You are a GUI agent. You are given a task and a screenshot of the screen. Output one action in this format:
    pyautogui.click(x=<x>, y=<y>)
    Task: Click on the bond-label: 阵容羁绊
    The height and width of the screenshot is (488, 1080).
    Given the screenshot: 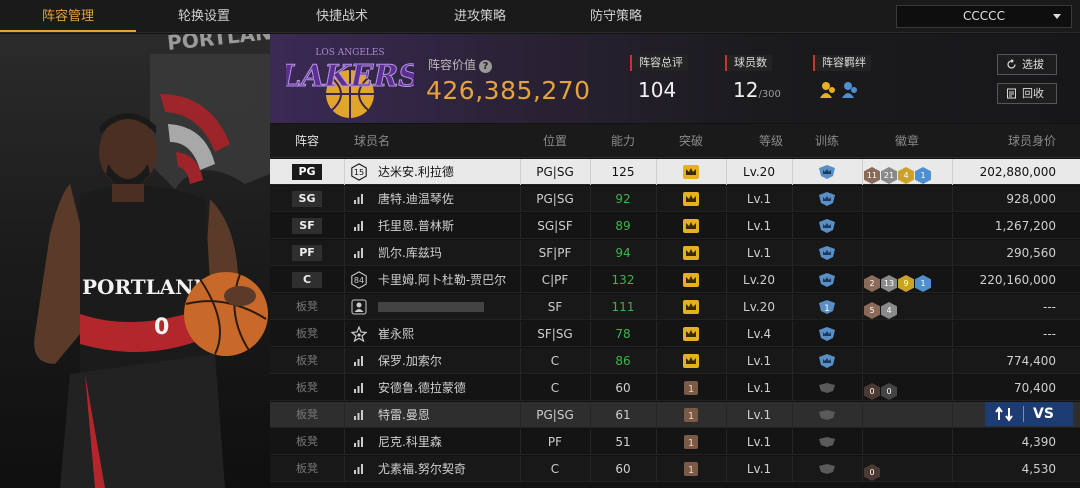 What is the action you would take?
    pyautogui.click(x=842, y=63)
    